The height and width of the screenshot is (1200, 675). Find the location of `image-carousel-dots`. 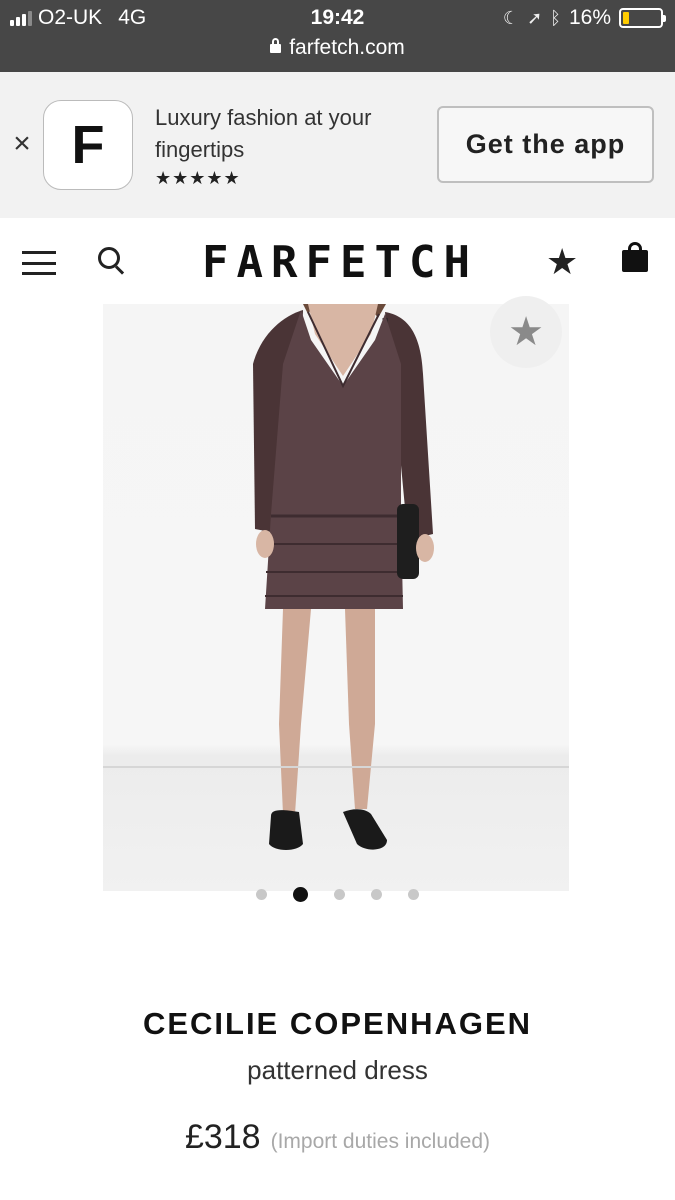

image-carousel-dots is located at coordinates (337, 894).